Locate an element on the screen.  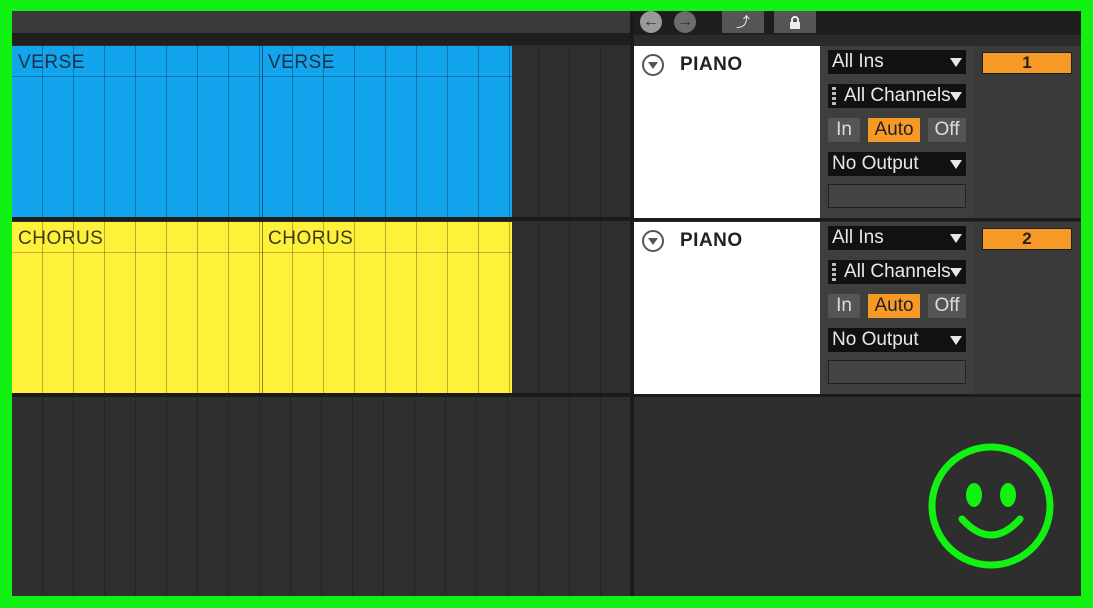
track-number-button: 2 is located at coordinates (1027, 239).